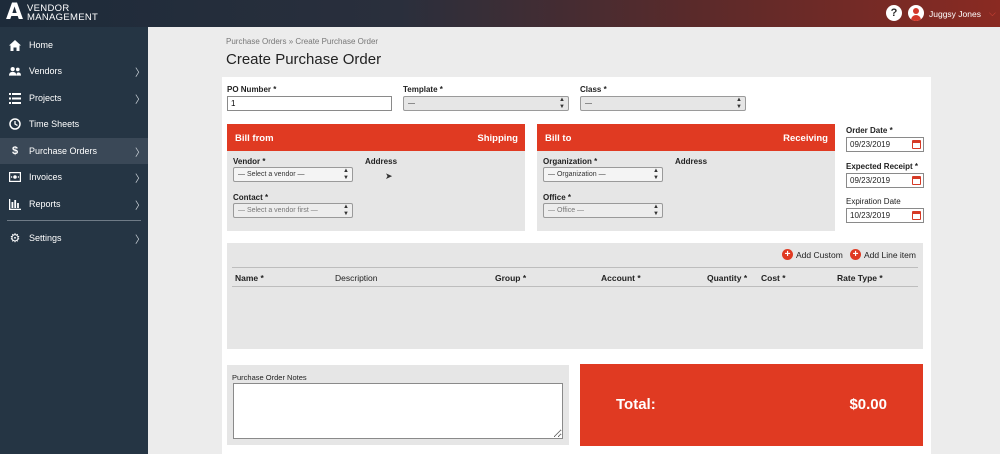 The image size is (1000, 454). What do you see at coordinates (15, 71) in the screenshot?
I see `users-icon` at bounding box center [15, 71].